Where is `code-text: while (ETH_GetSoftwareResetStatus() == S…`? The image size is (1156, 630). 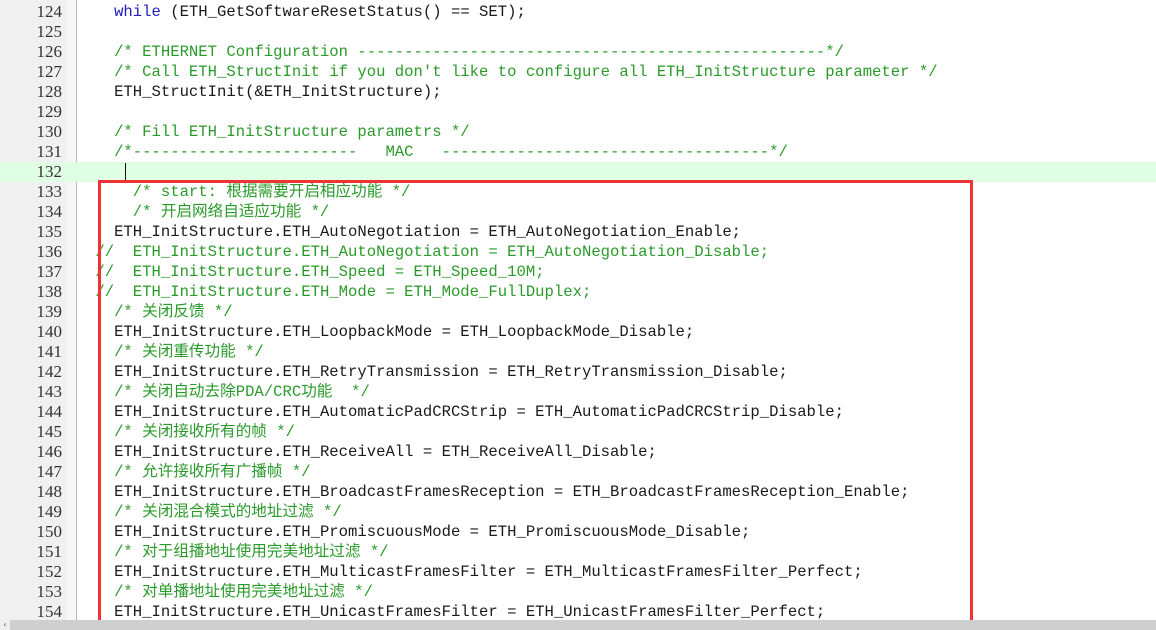 code-text: while (ETH_GetSoftwareResetStatus() == S… is located at coordinates (306, 12).